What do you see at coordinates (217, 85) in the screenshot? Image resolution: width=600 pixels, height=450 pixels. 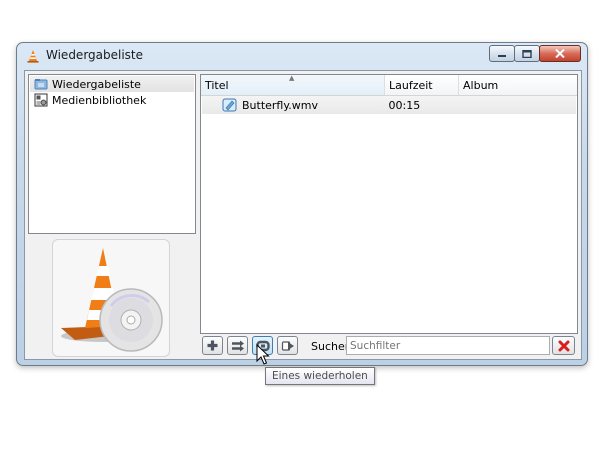 I see `column-label: Titel` at bounding box center [217, 85].